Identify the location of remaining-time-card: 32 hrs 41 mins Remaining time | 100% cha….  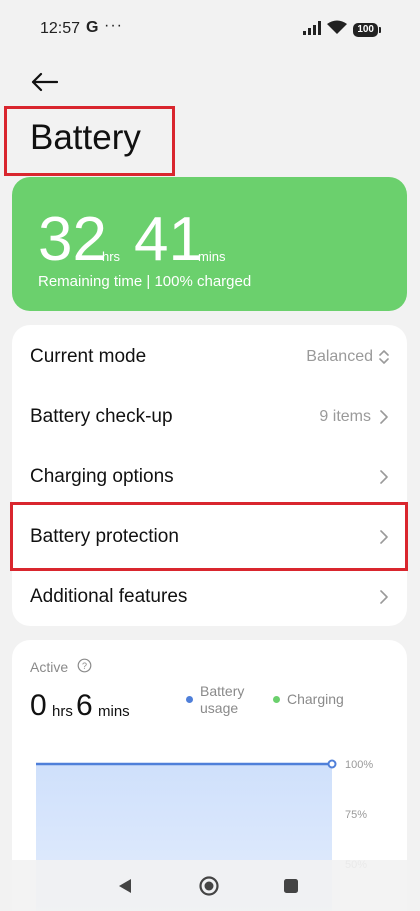
(209, 244).